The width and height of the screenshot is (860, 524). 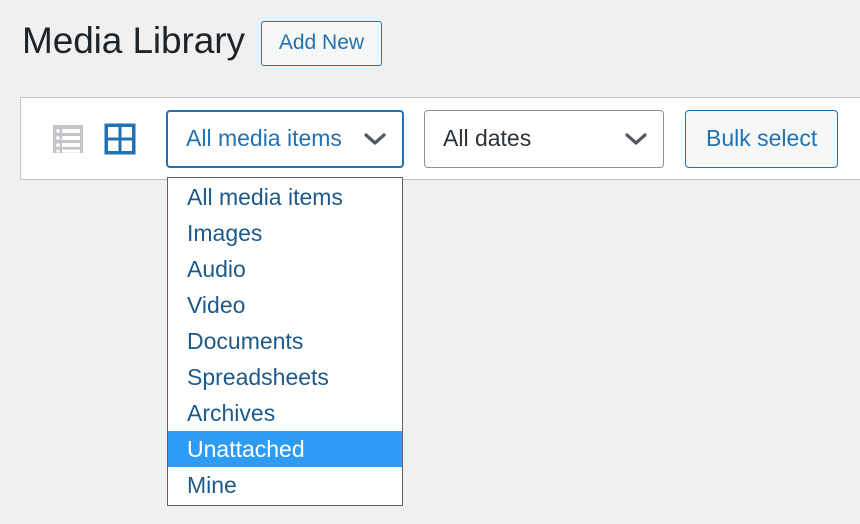 What do you see at coordinates (487, 138) in the screenshot?
I see `dates-select-value: All dates` at bounding box center [487, 138].